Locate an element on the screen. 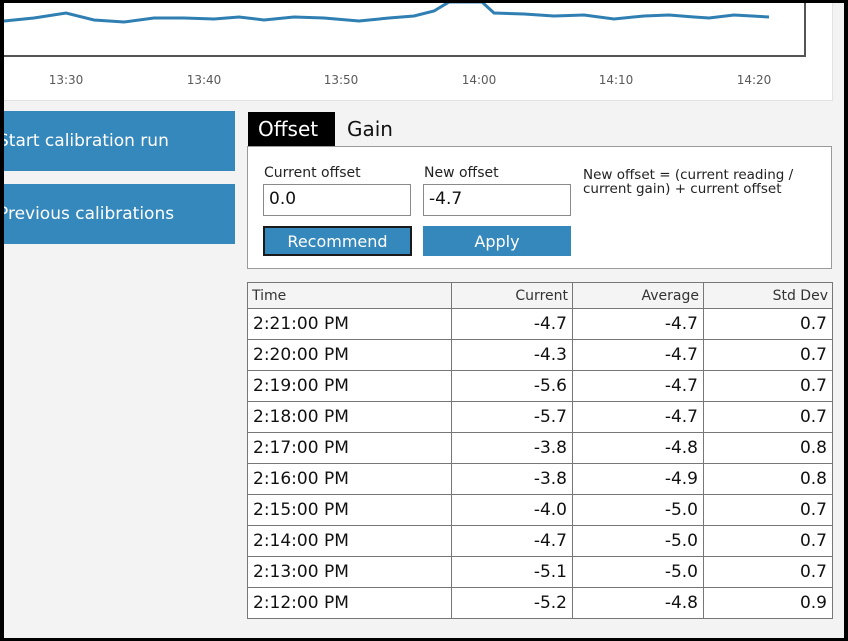 The width and height of the screenshot is (848, 641). current-offset-label: Current offset is located at coordinates (312, 173).